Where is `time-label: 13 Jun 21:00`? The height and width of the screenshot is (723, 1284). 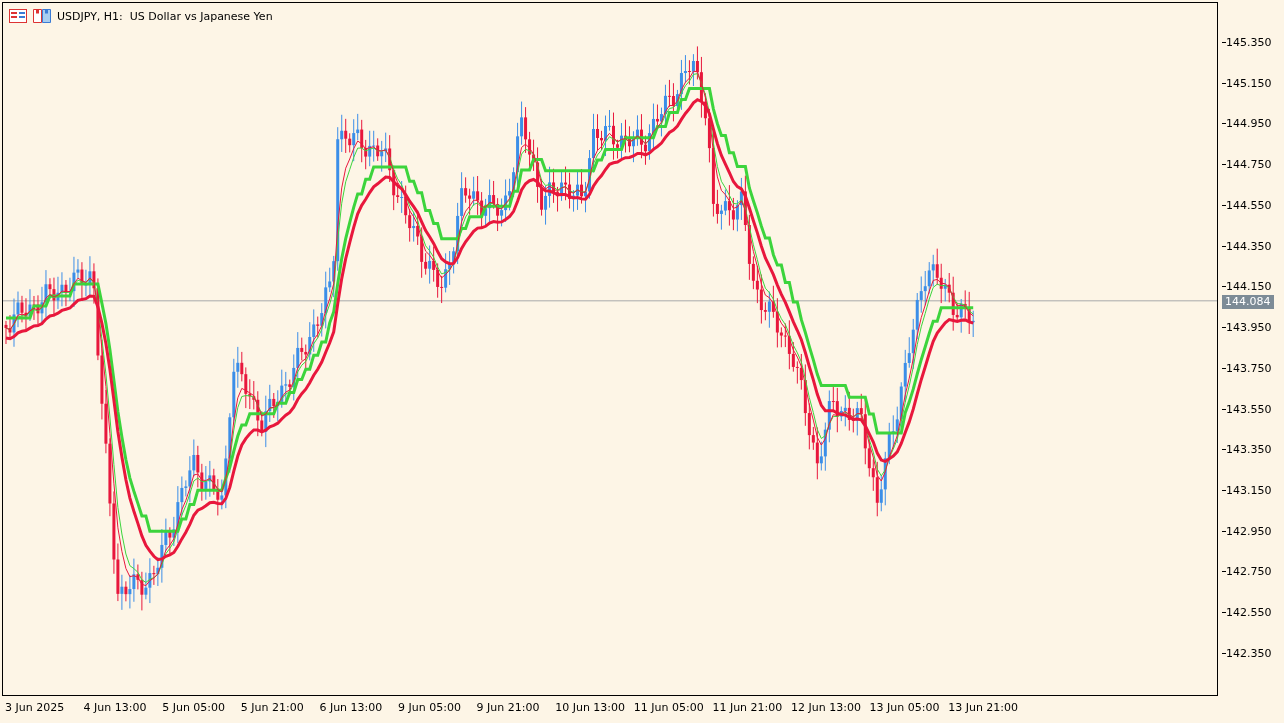
time-label: 13 Jun 21:00 is located at coordinates (983, 707).